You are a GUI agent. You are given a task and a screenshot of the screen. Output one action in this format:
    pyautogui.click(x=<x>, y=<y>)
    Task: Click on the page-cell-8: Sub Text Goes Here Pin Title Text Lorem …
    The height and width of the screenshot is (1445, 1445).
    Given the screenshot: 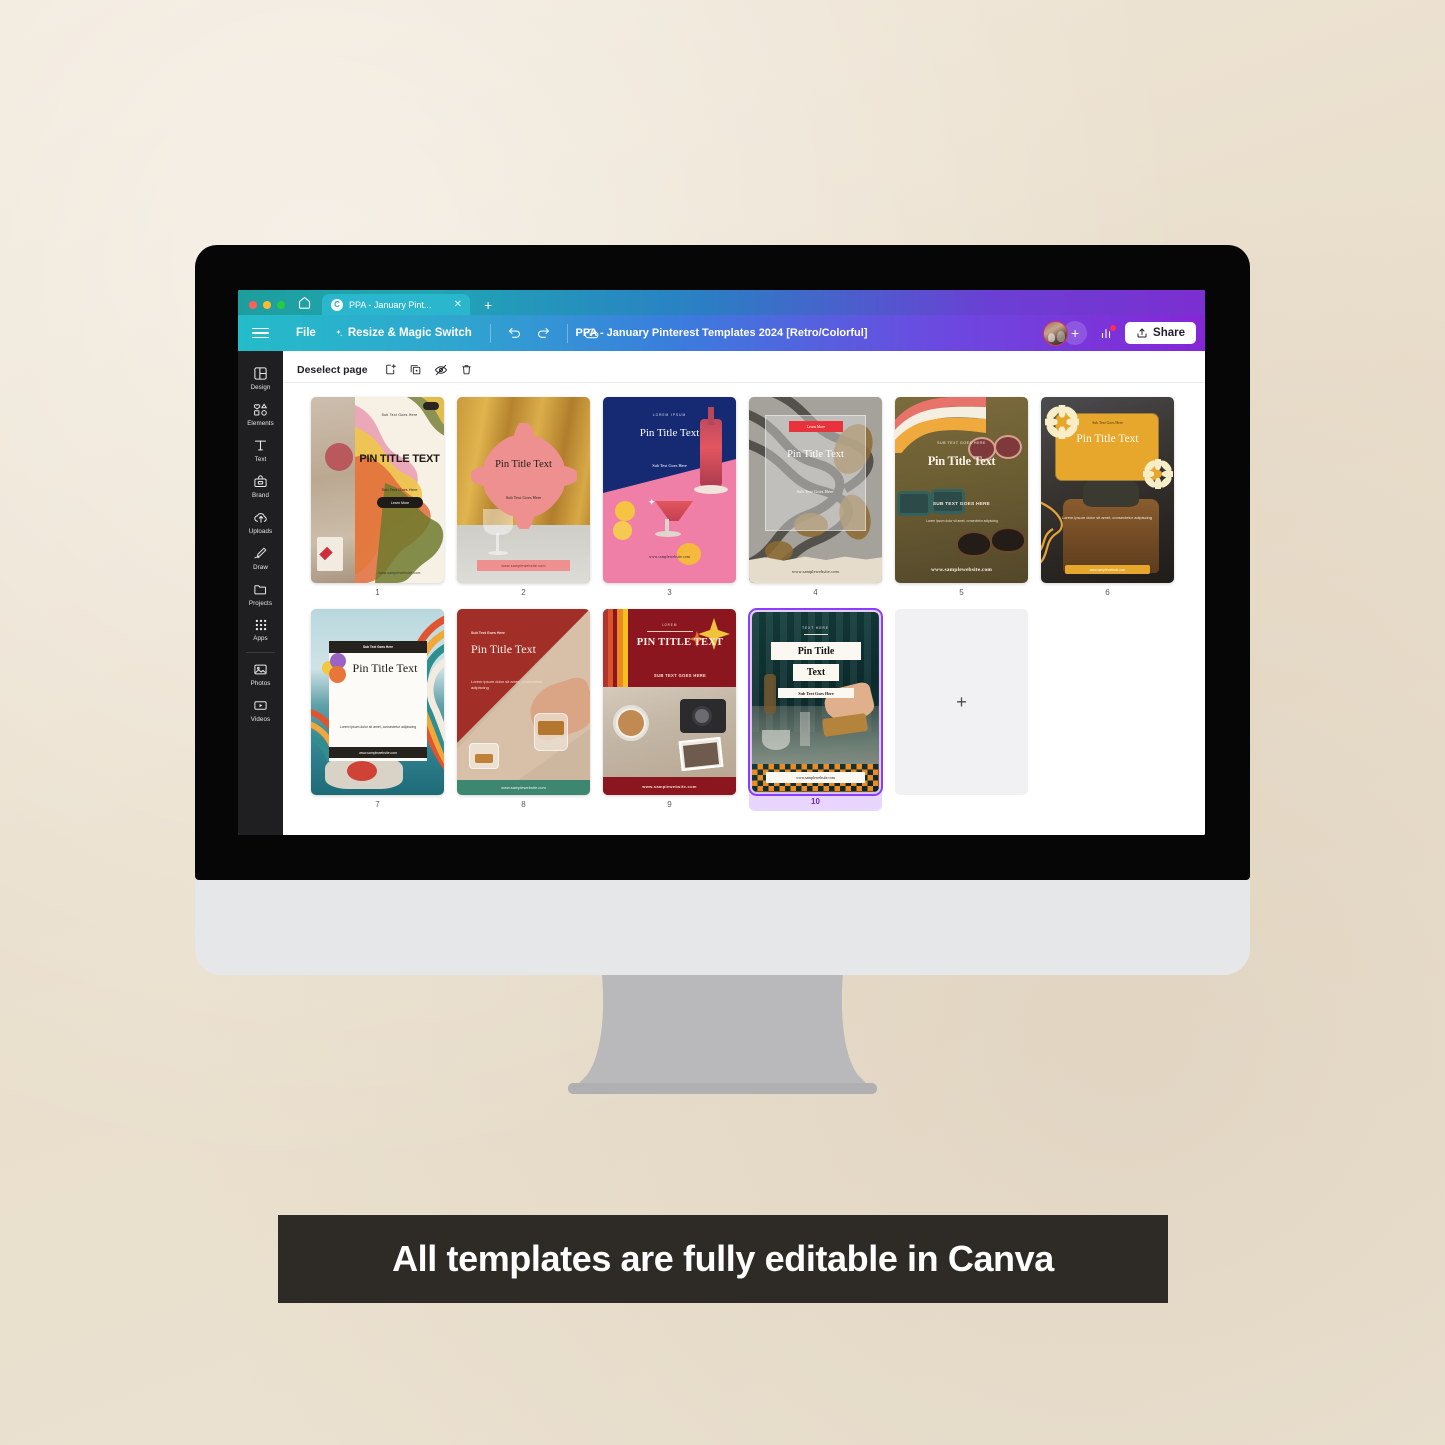 What is the action you would take?
    pyautogui.click(x=523, y=710)
    